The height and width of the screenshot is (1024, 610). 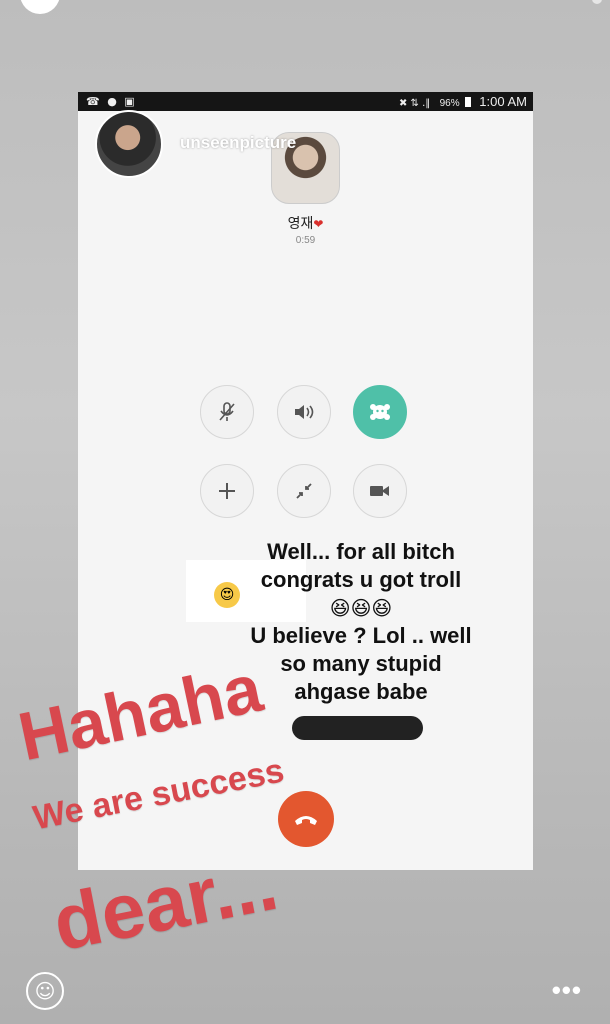 I want to click on call-timer: 0:59, so click(x=305, y=240).